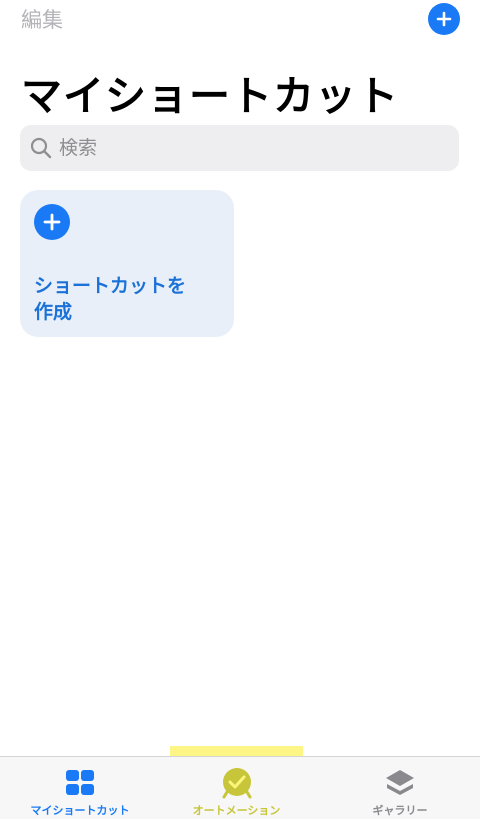 Image resolution: width=480 pixels, height=820 pixels. What do you see at coordinates (249, 148) in the screenshot?
I see `search-input` at bounding box center [249, 148].